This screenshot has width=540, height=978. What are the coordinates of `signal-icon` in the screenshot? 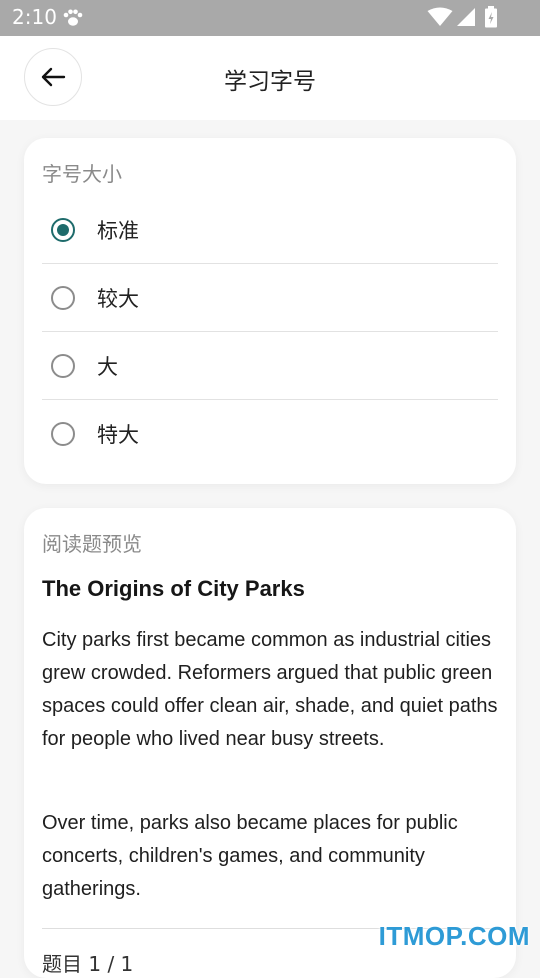 It's located at (466, 17).